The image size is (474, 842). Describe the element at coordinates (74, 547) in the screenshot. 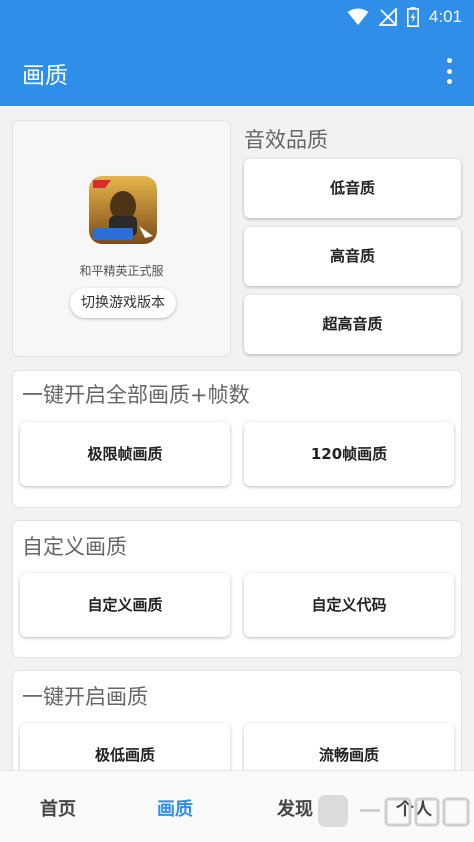

I see `custom-title: 自定义画质` at that location.